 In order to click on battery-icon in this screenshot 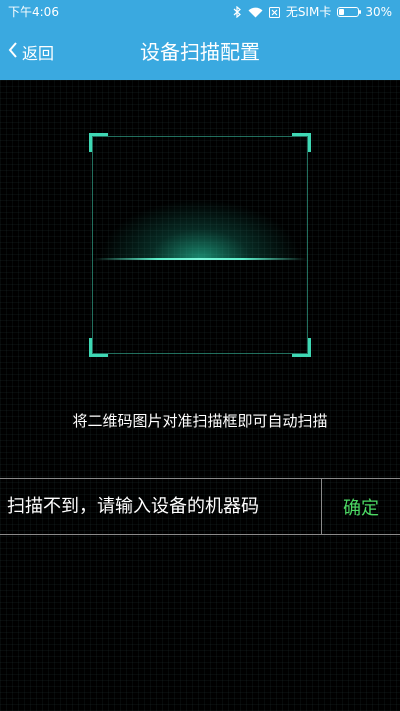, I will do `click(349, 12)`.